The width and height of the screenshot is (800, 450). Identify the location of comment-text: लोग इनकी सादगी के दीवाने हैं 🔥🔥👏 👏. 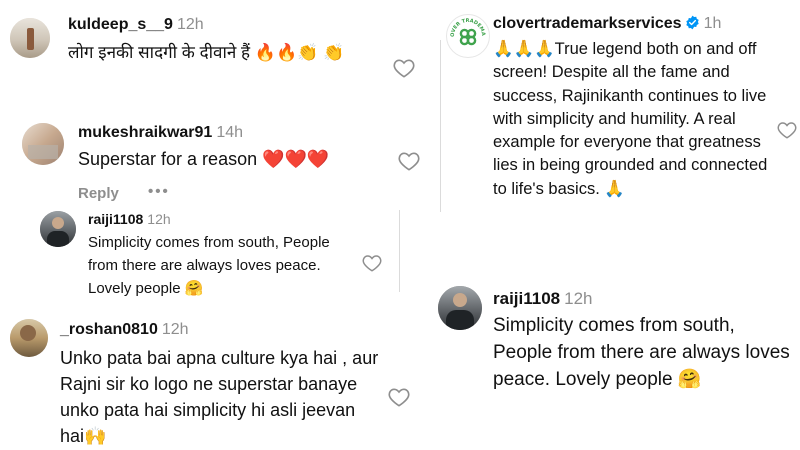
(206, 52).